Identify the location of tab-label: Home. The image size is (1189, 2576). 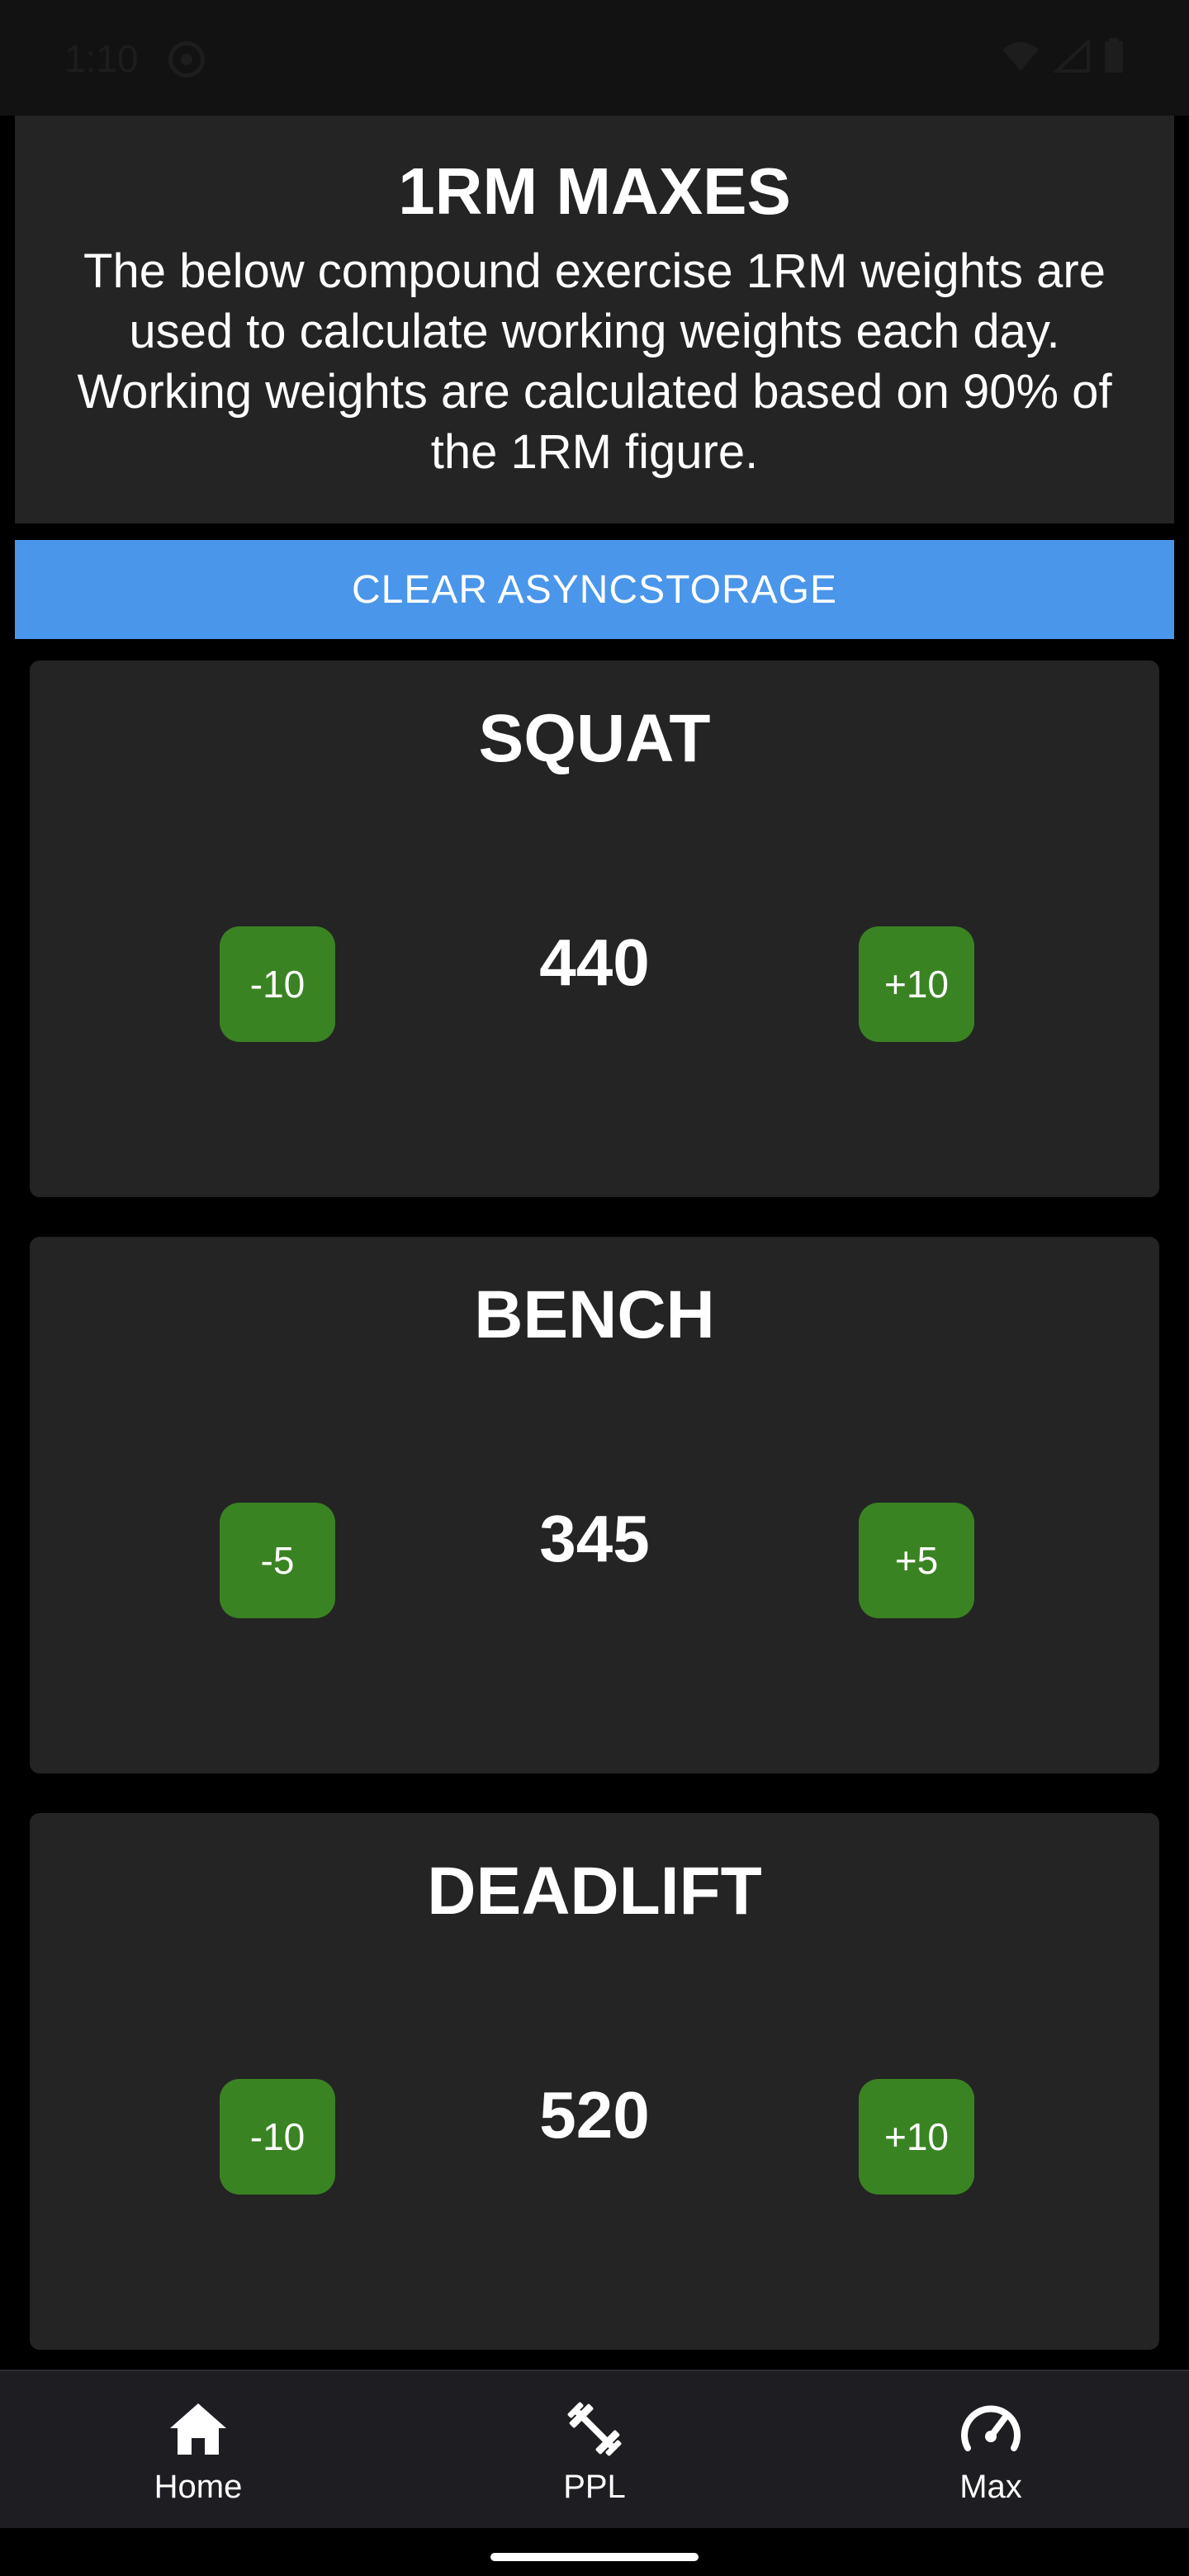
(198, 2487).